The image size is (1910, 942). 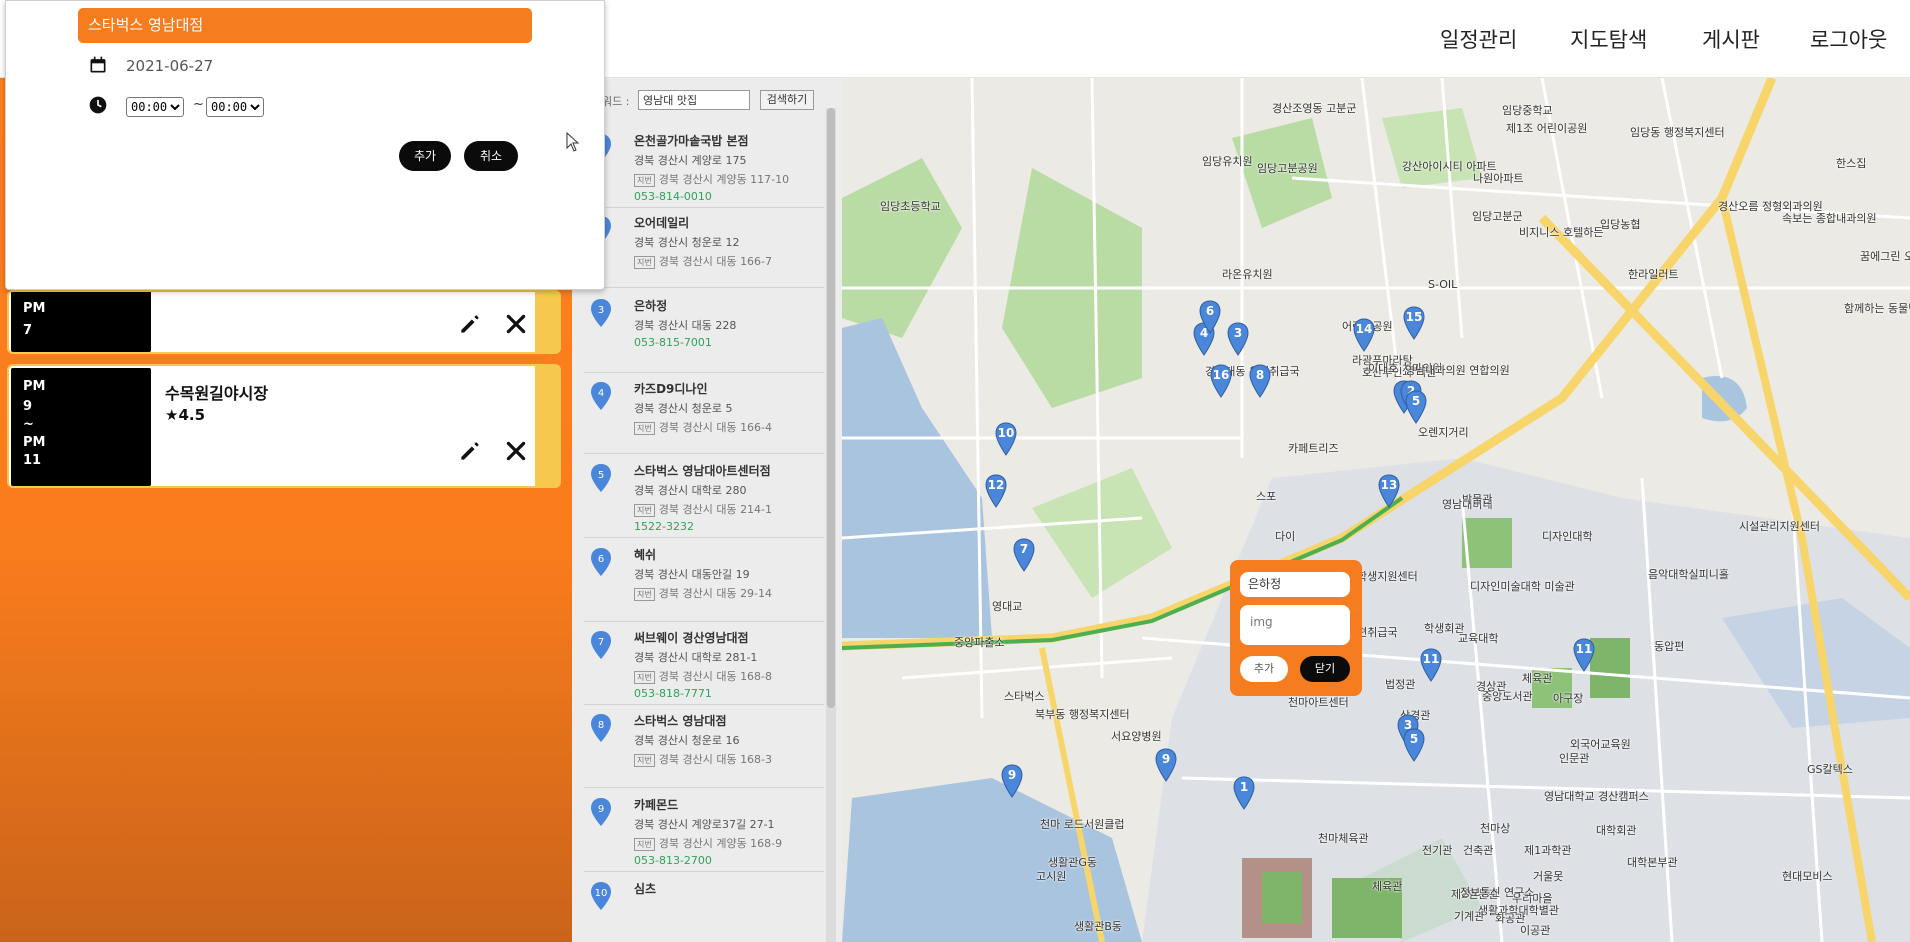 I want to click on nav-map-search-link: 지도탐색, so click(x=1608, y=39).